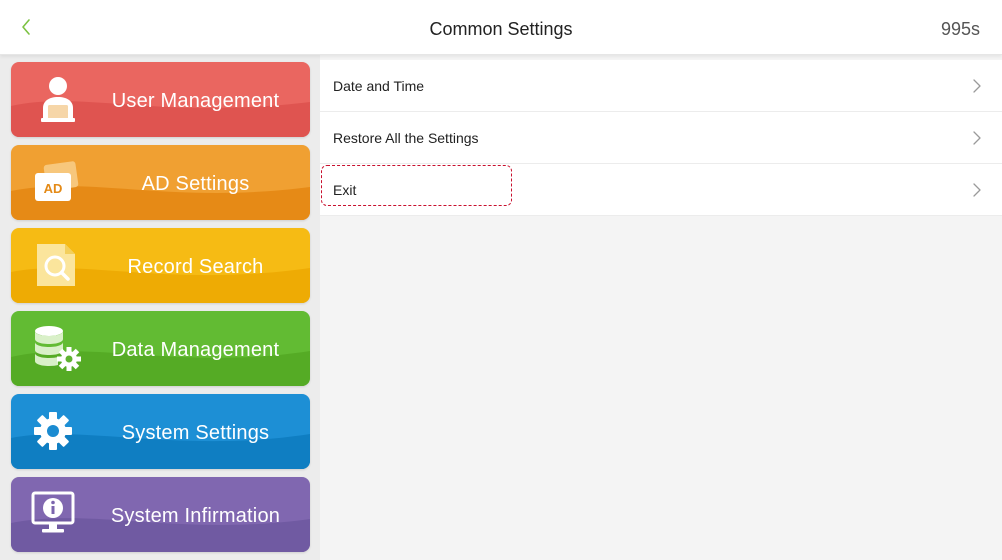 This screenshot has height=560, width=1002. What do you see at coordinates (195, 516) in the screenshot?
I see `sidebar-item-label: System Infirmation` at bounding box center [195, 516].